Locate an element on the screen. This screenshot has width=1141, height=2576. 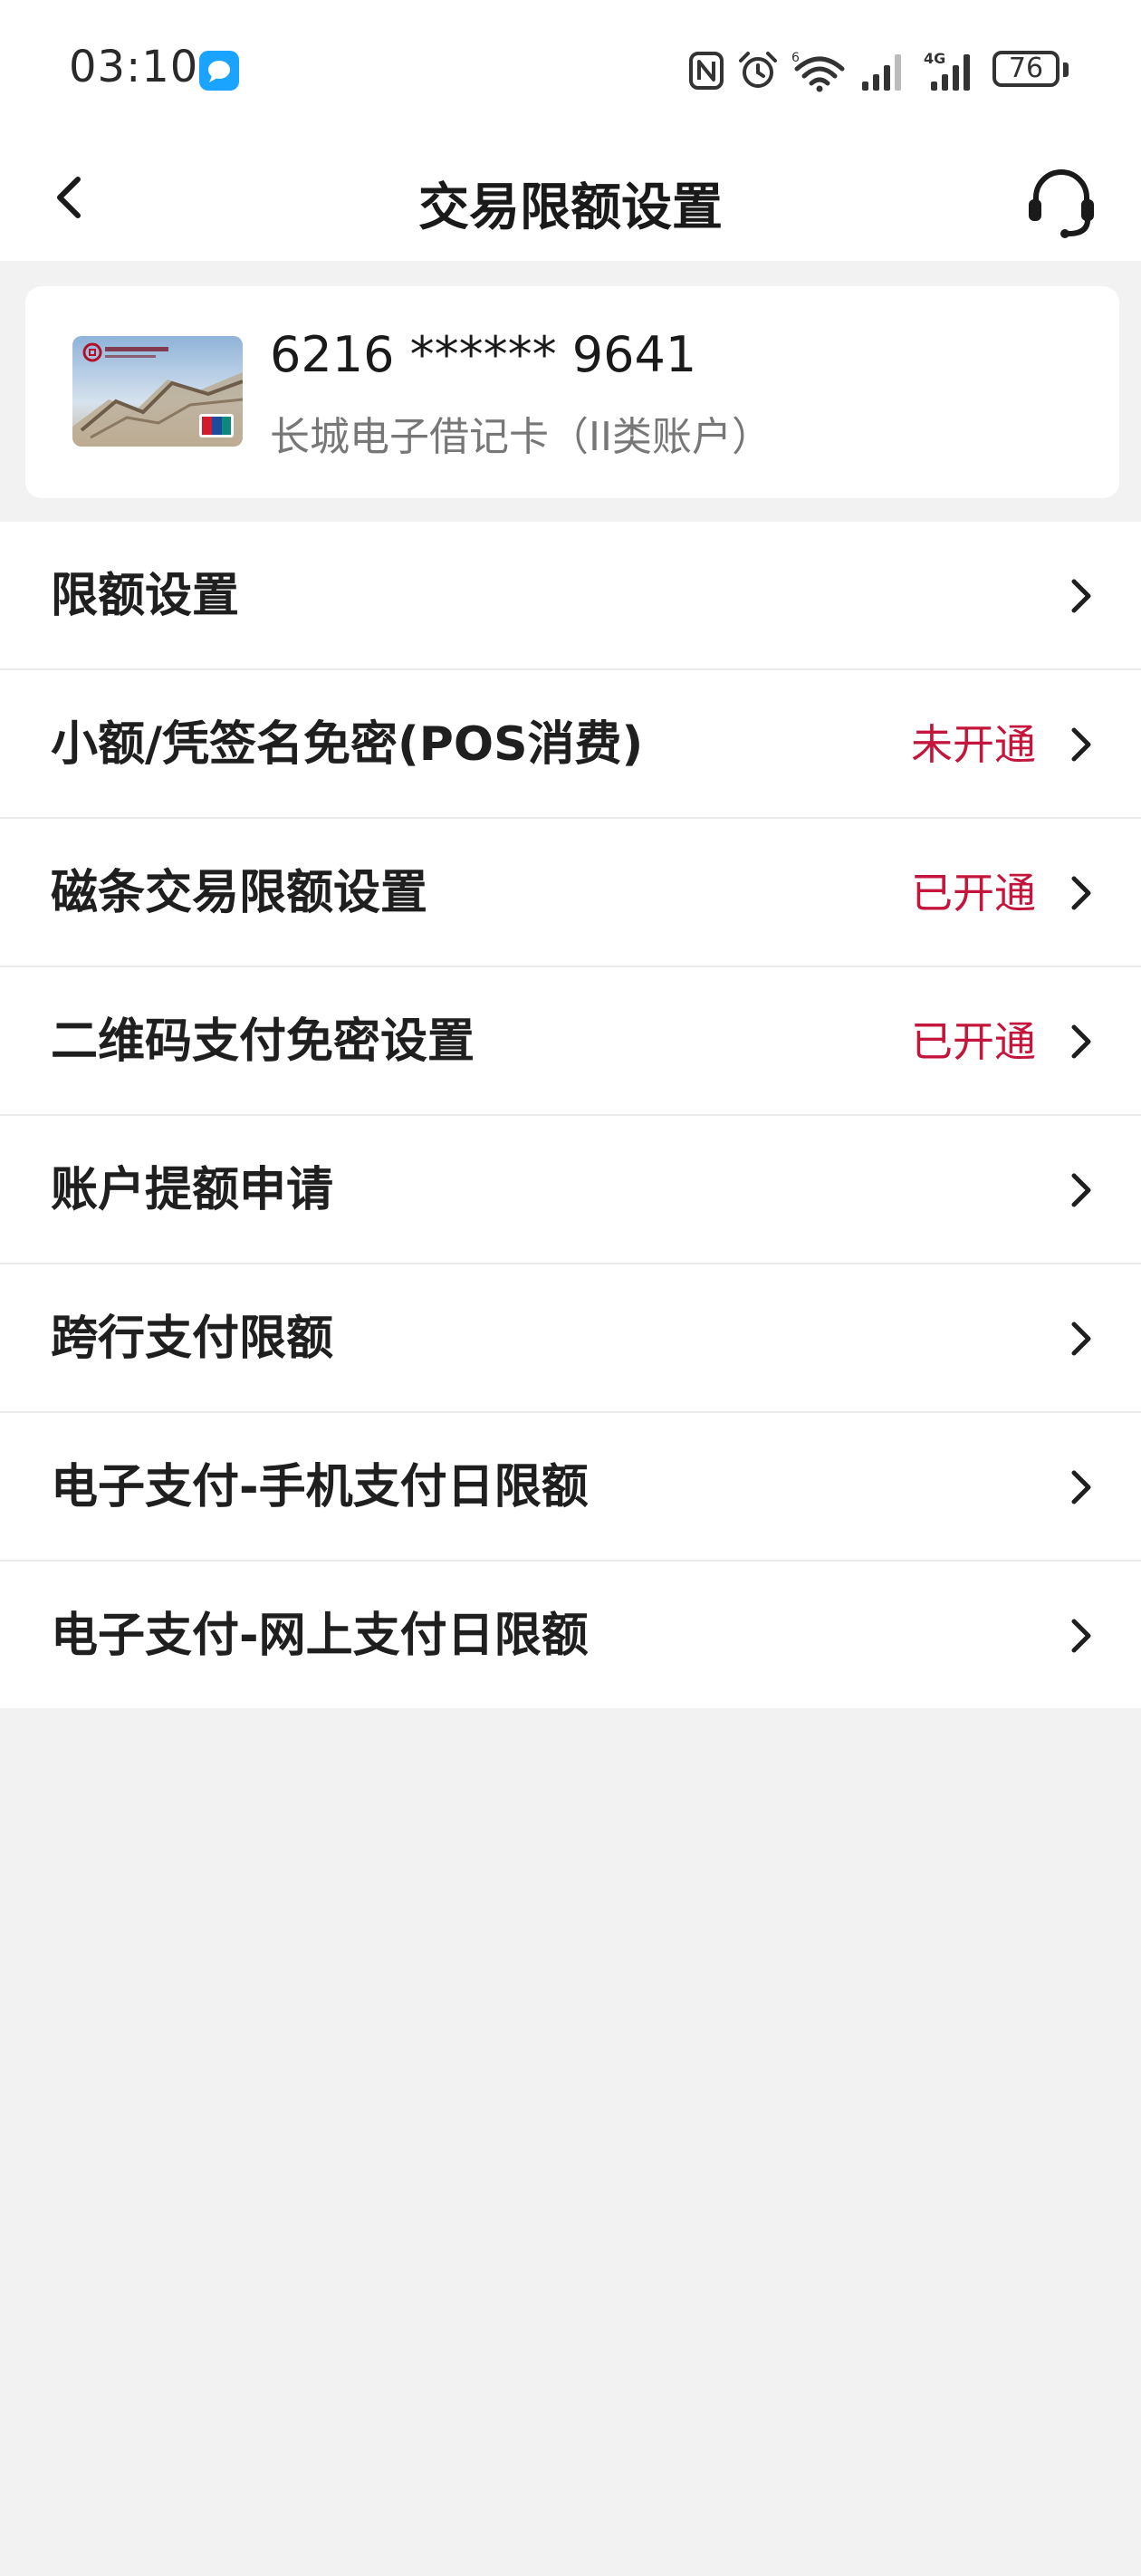
menu-item-small-amount-pos: 小额/凭签名免密(POS消费) 未开通 is located at coordinates (570, 744).